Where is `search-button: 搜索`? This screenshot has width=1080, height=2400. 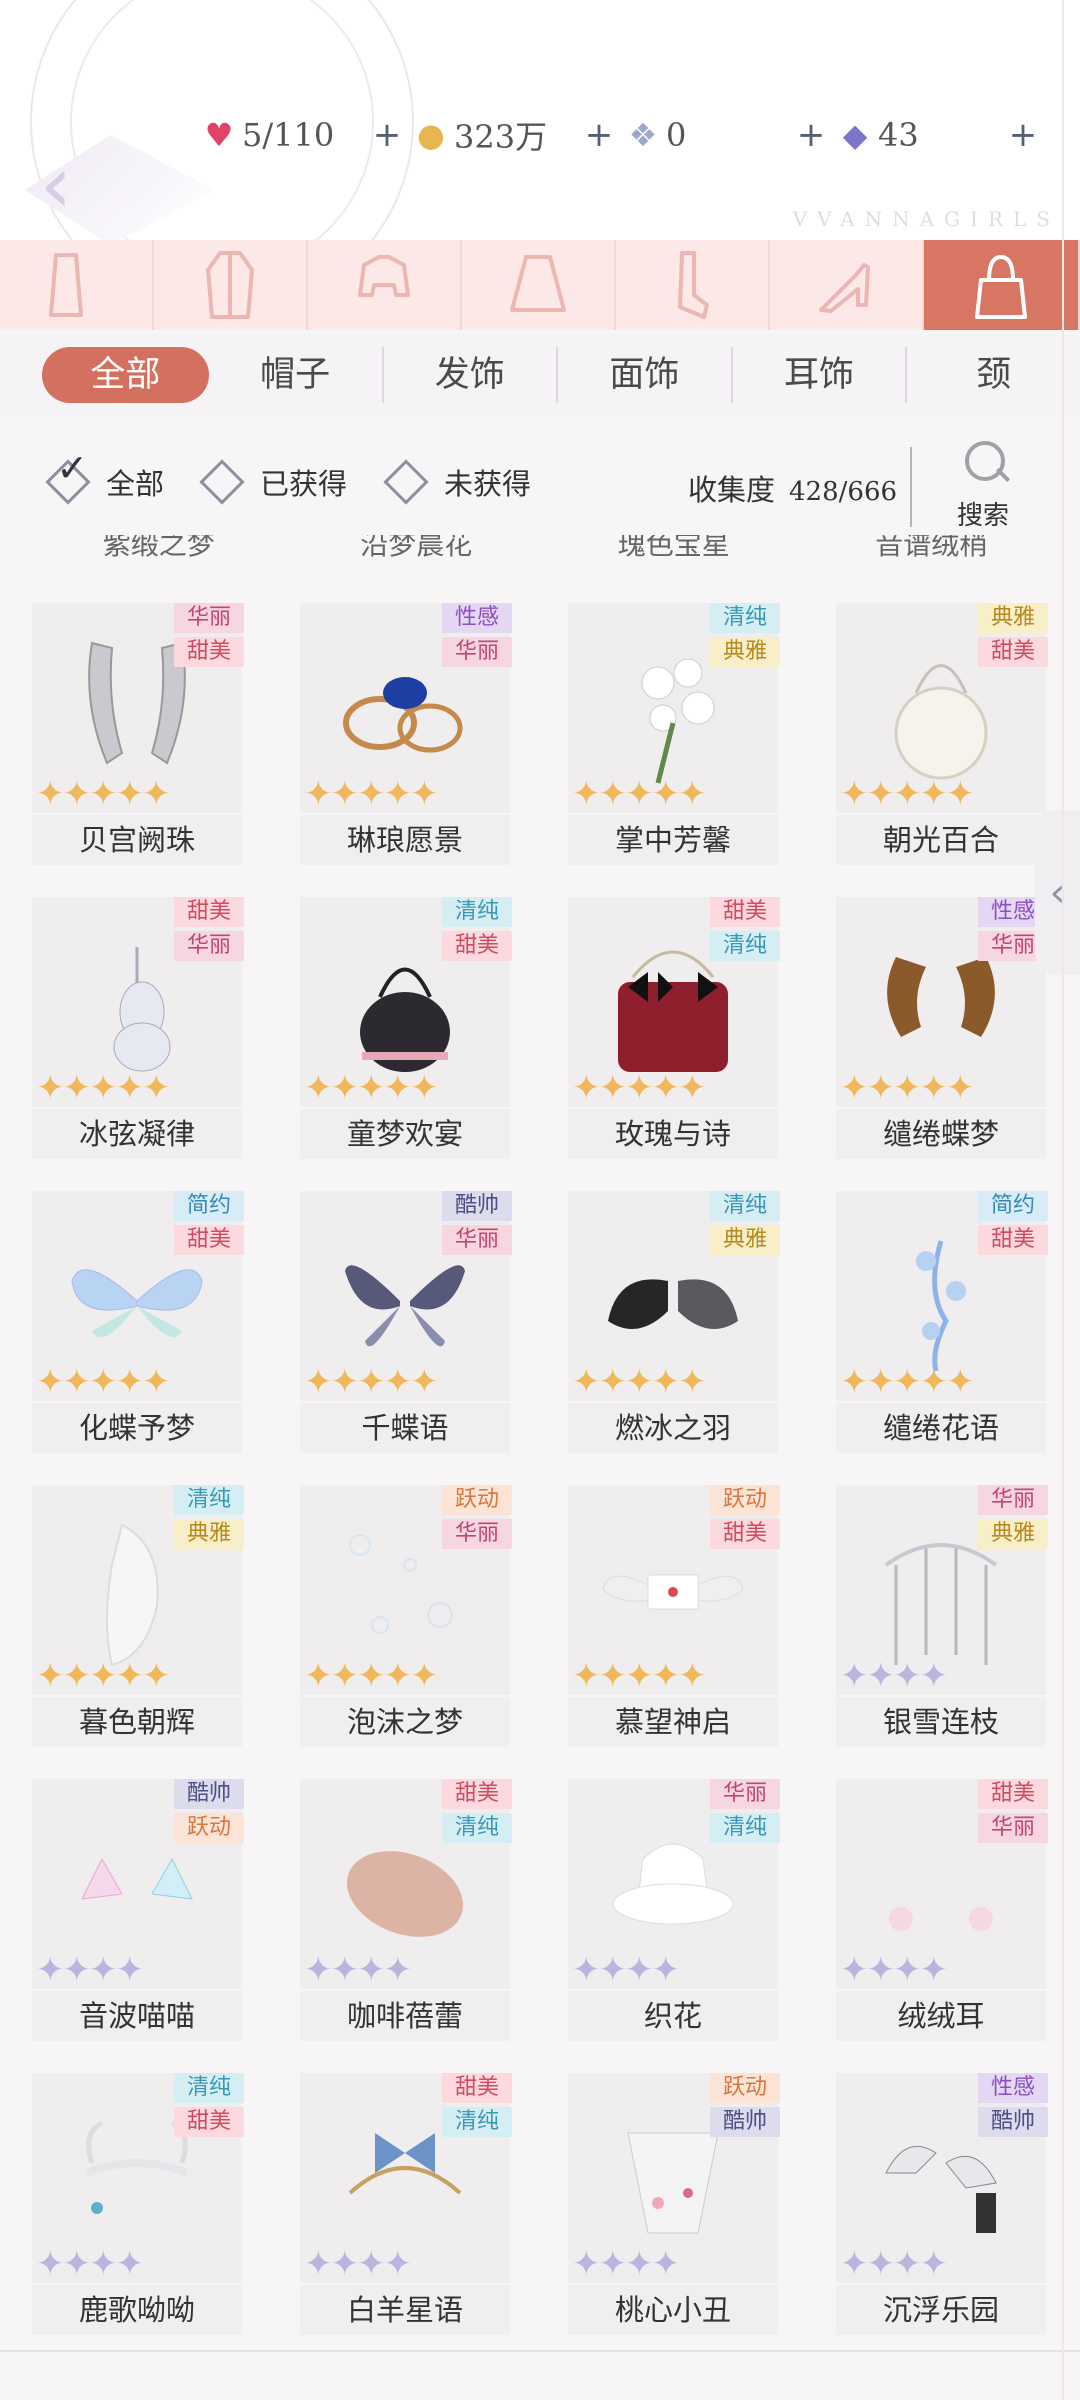 search-button: 搜索 is located at coordinates (990, 484).